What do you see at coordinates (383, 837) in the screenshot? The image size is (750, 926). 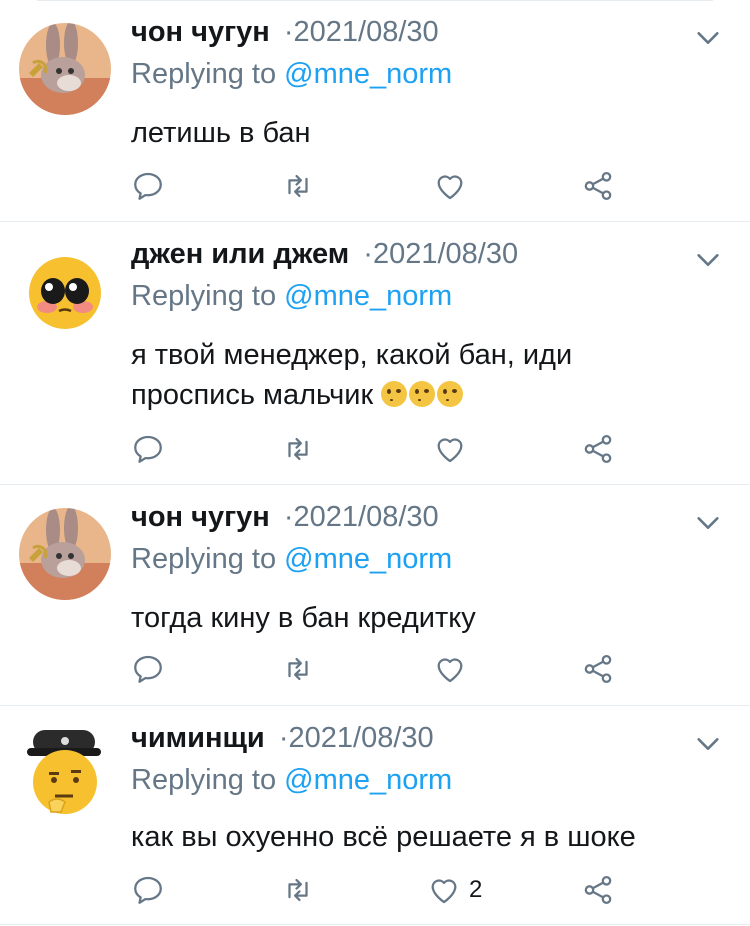 I see `tweet-text: как вы охуенно всё решаете я в шоке` at bounding box center [383, 837].